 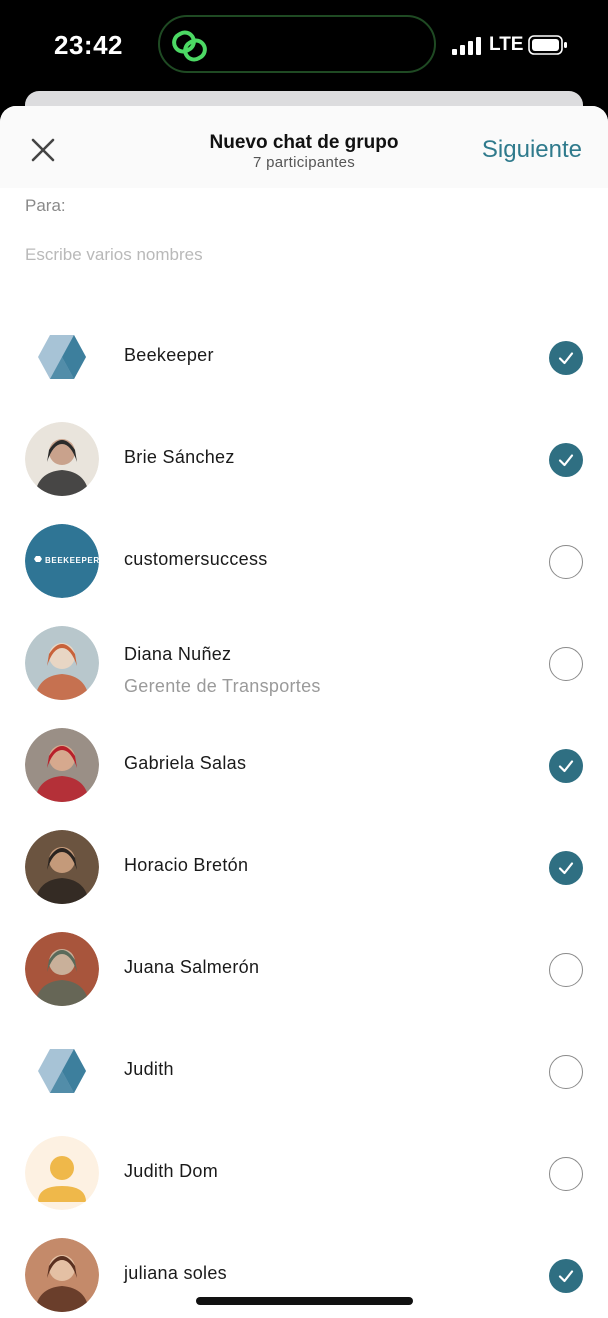 What do you see at coordinates (88, 45) in the screenshot?
I see `clock-time: 23:42` at bounding box center [88, 45].